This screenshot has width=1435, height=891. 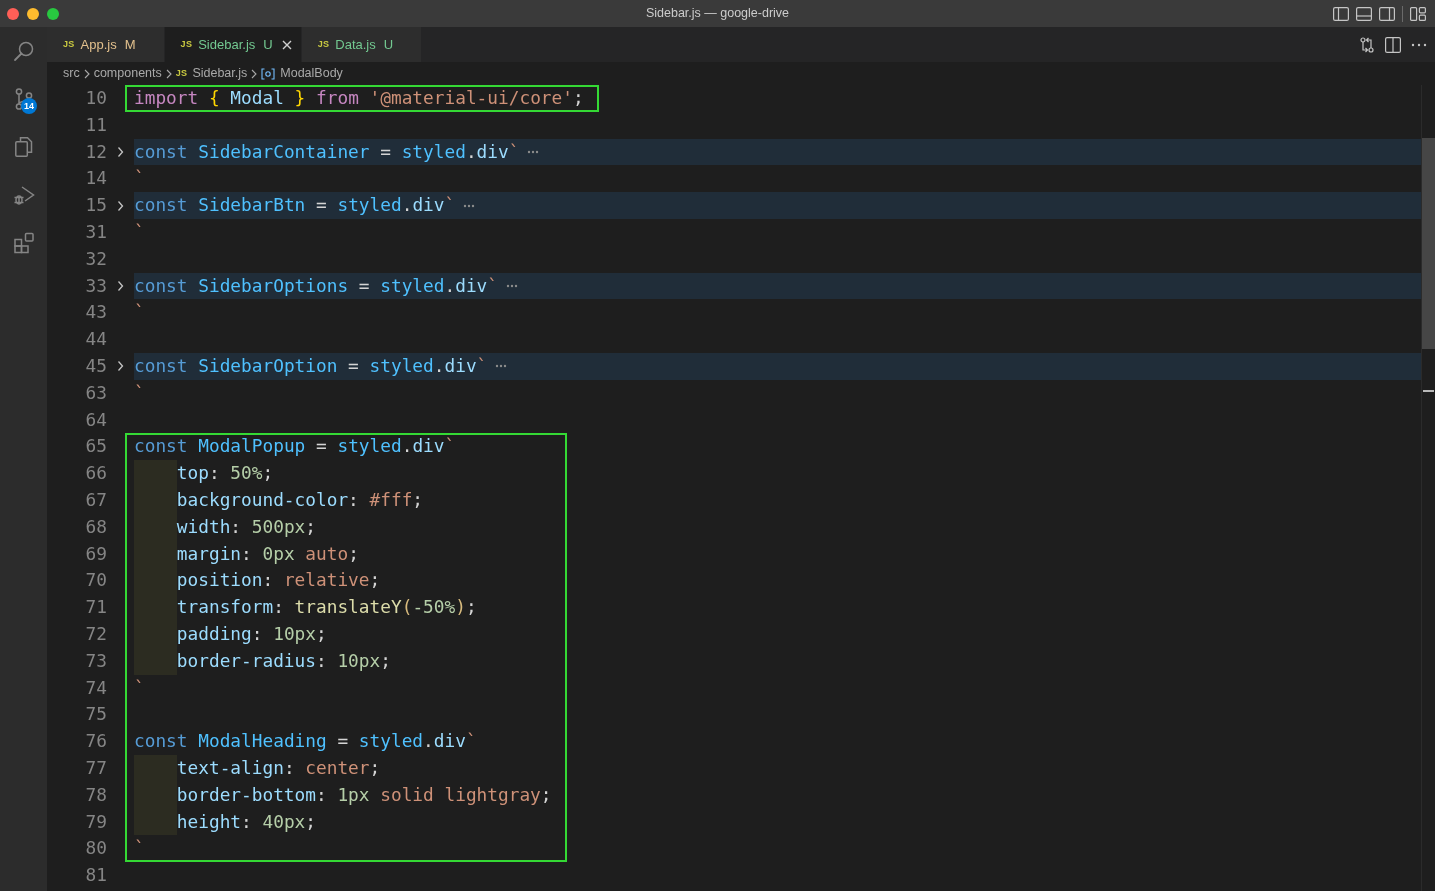 I want to click on line-number: 33, so click(x=95, y=285).